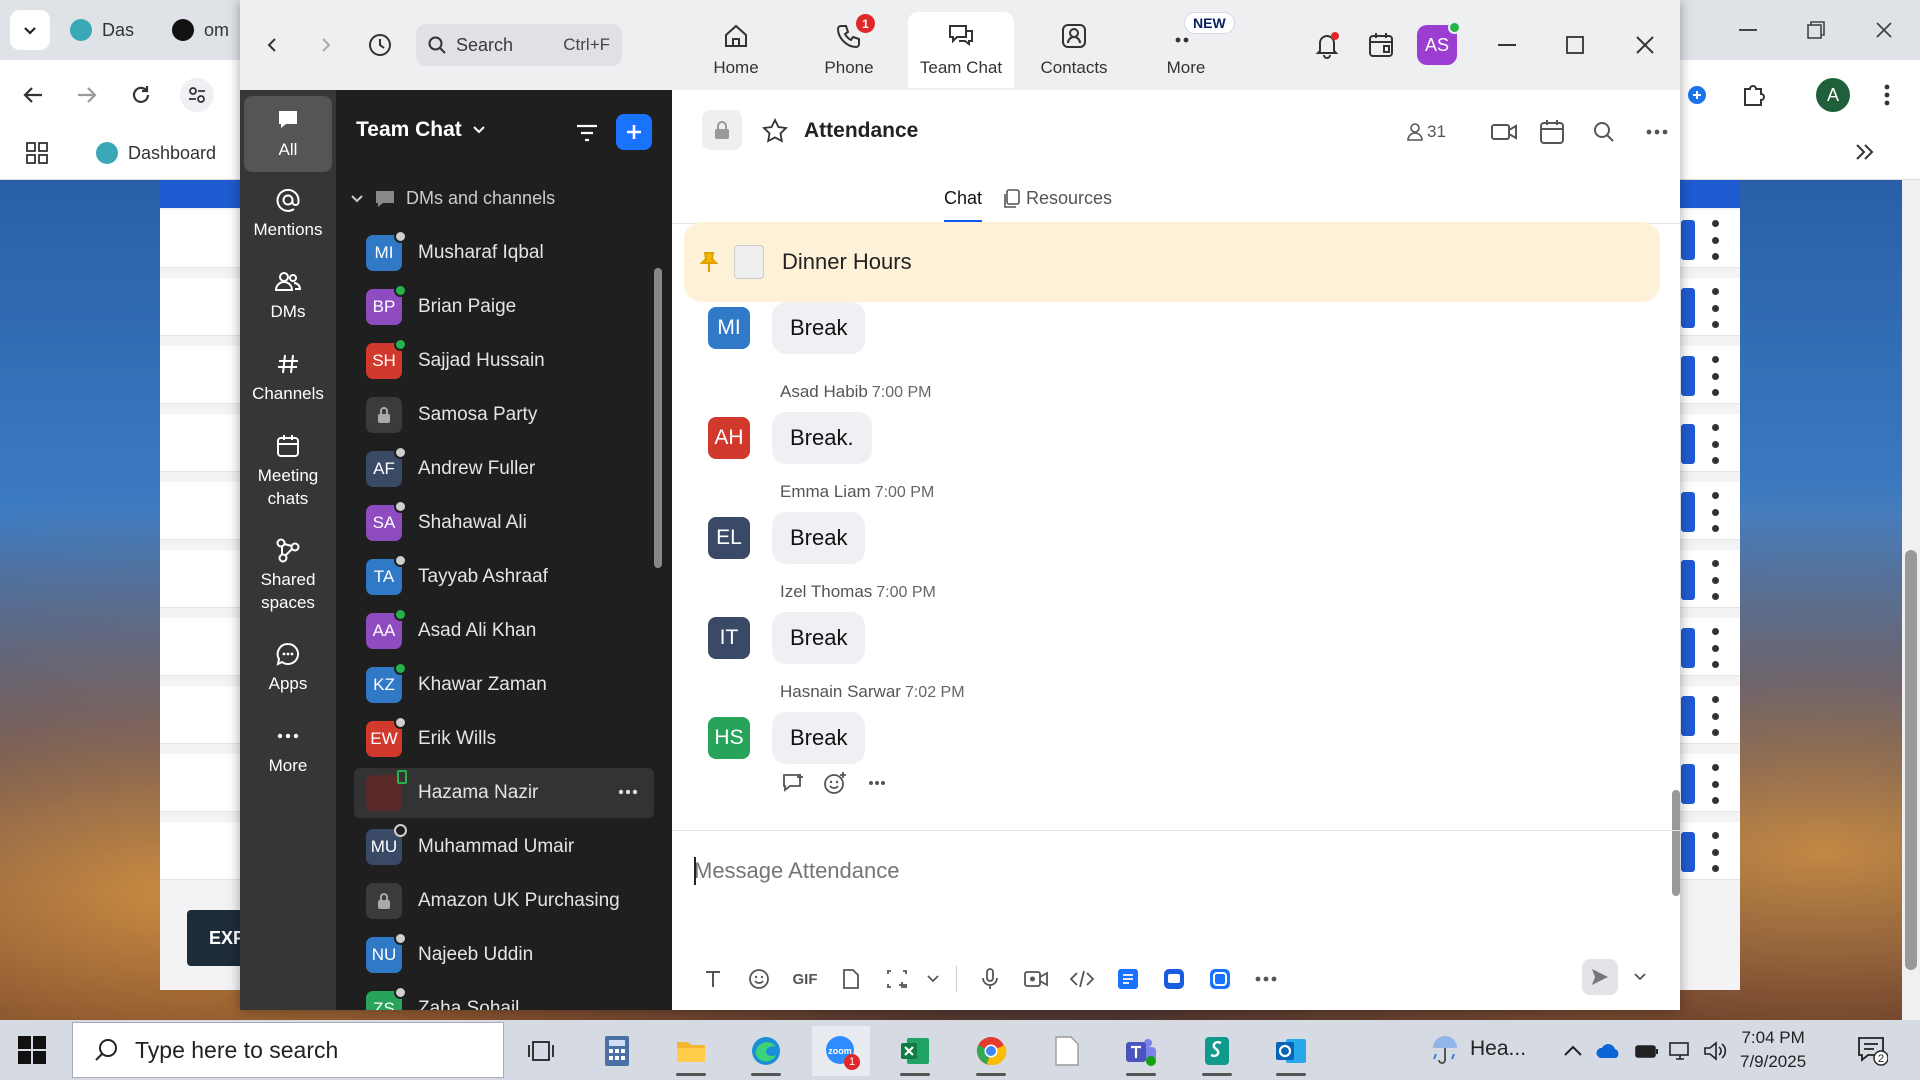  I want to click on chevron-down-icon, so click(1640, 977).